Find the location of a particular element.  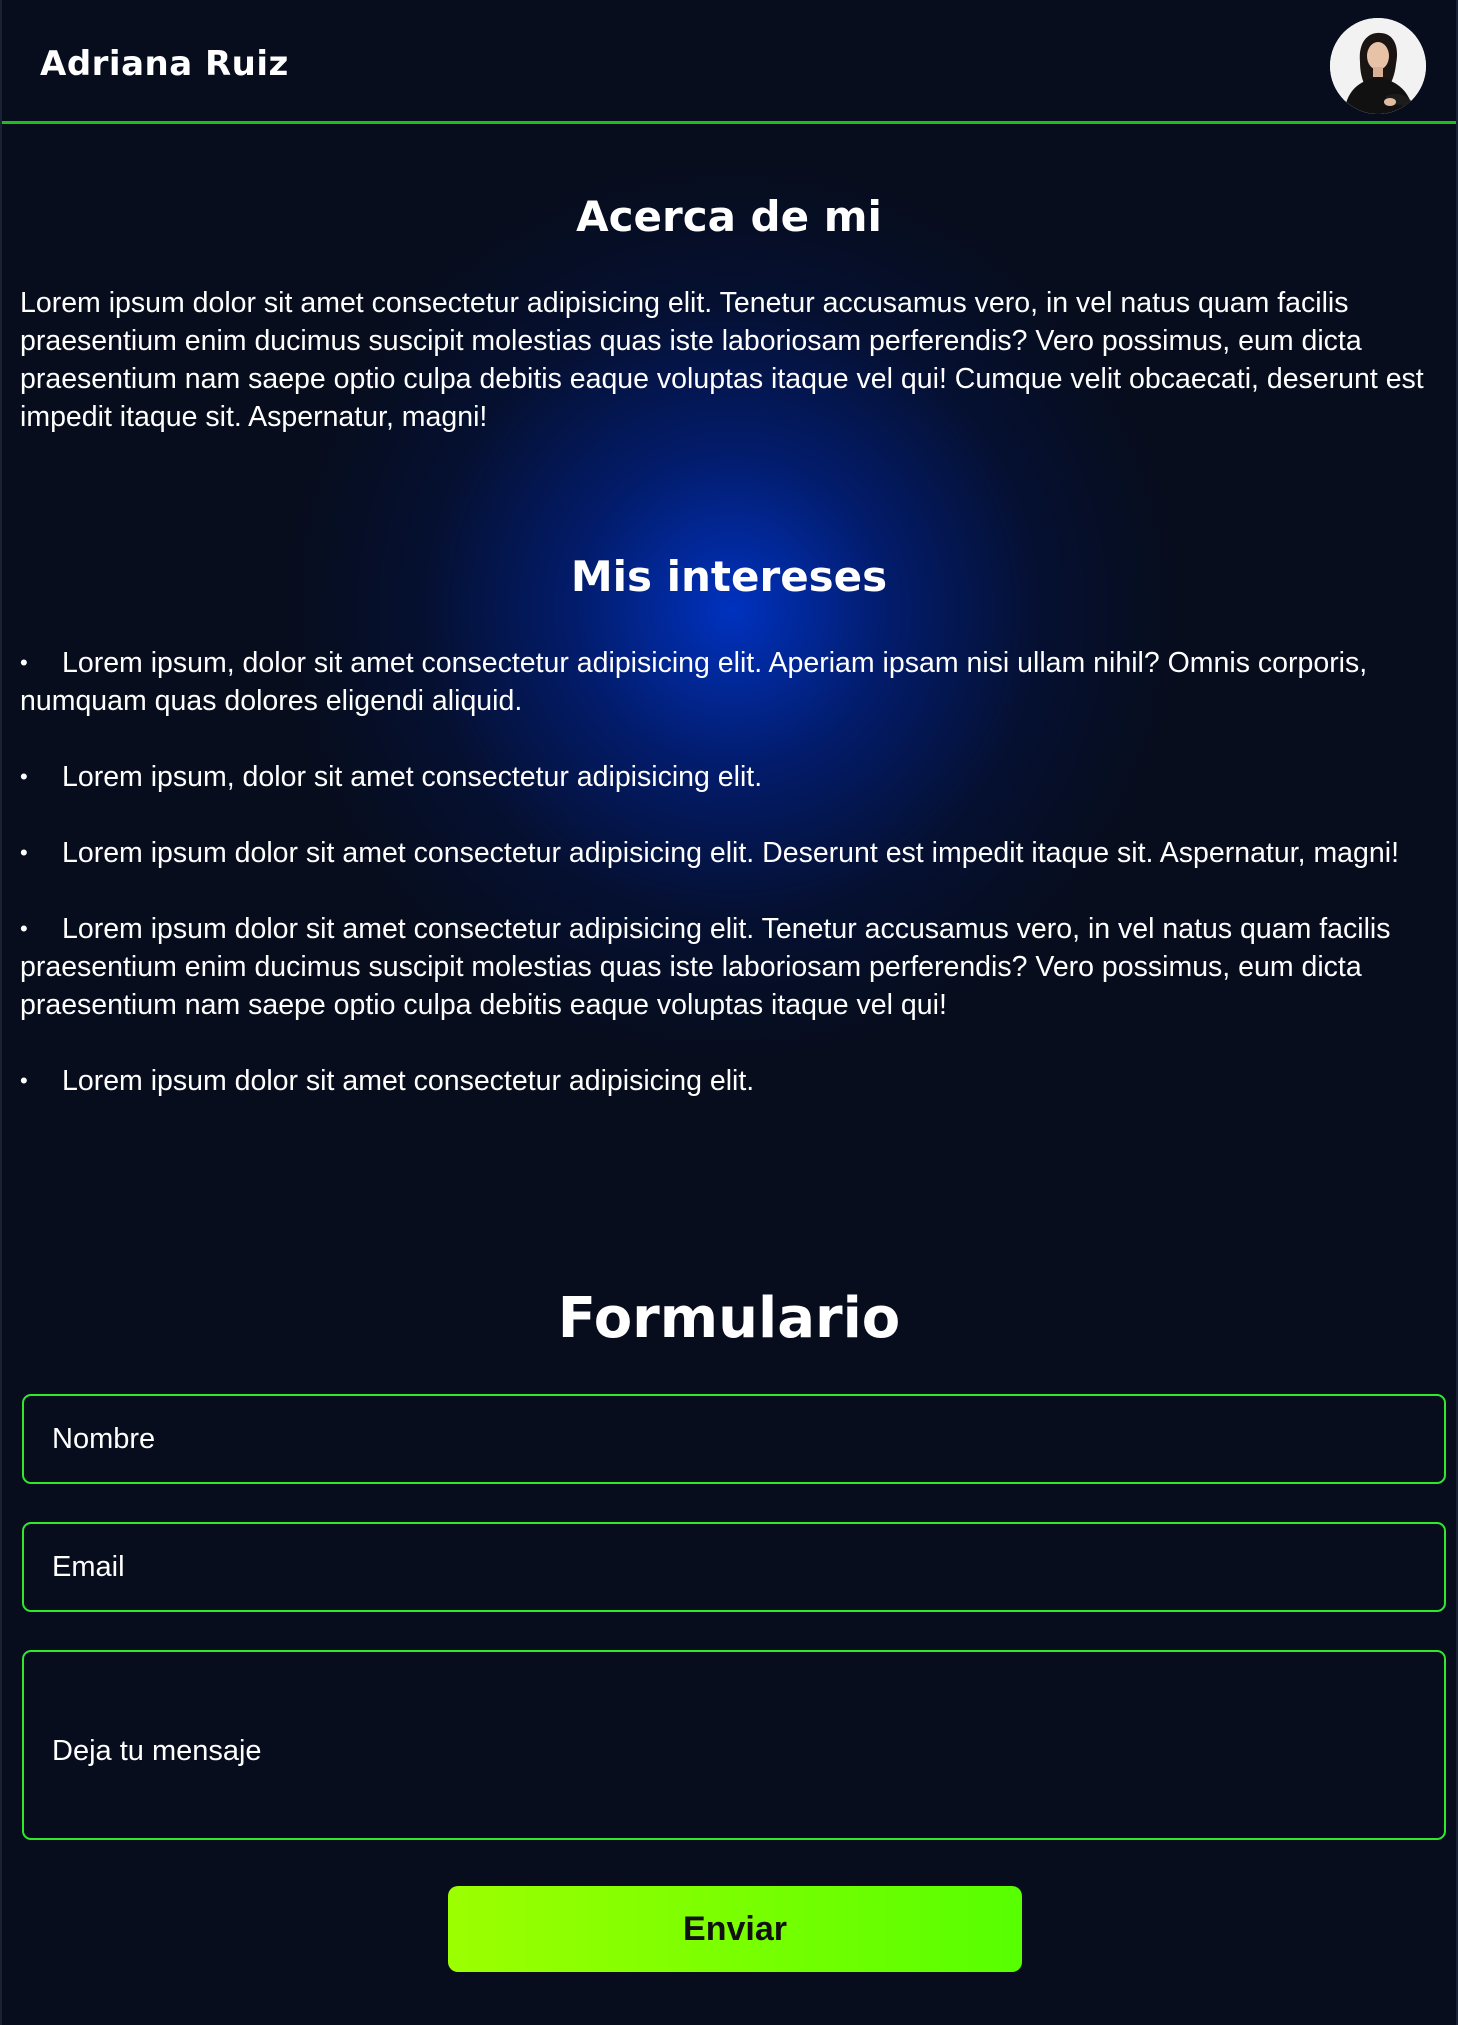

name-input is located at coordinates (734, 1439).